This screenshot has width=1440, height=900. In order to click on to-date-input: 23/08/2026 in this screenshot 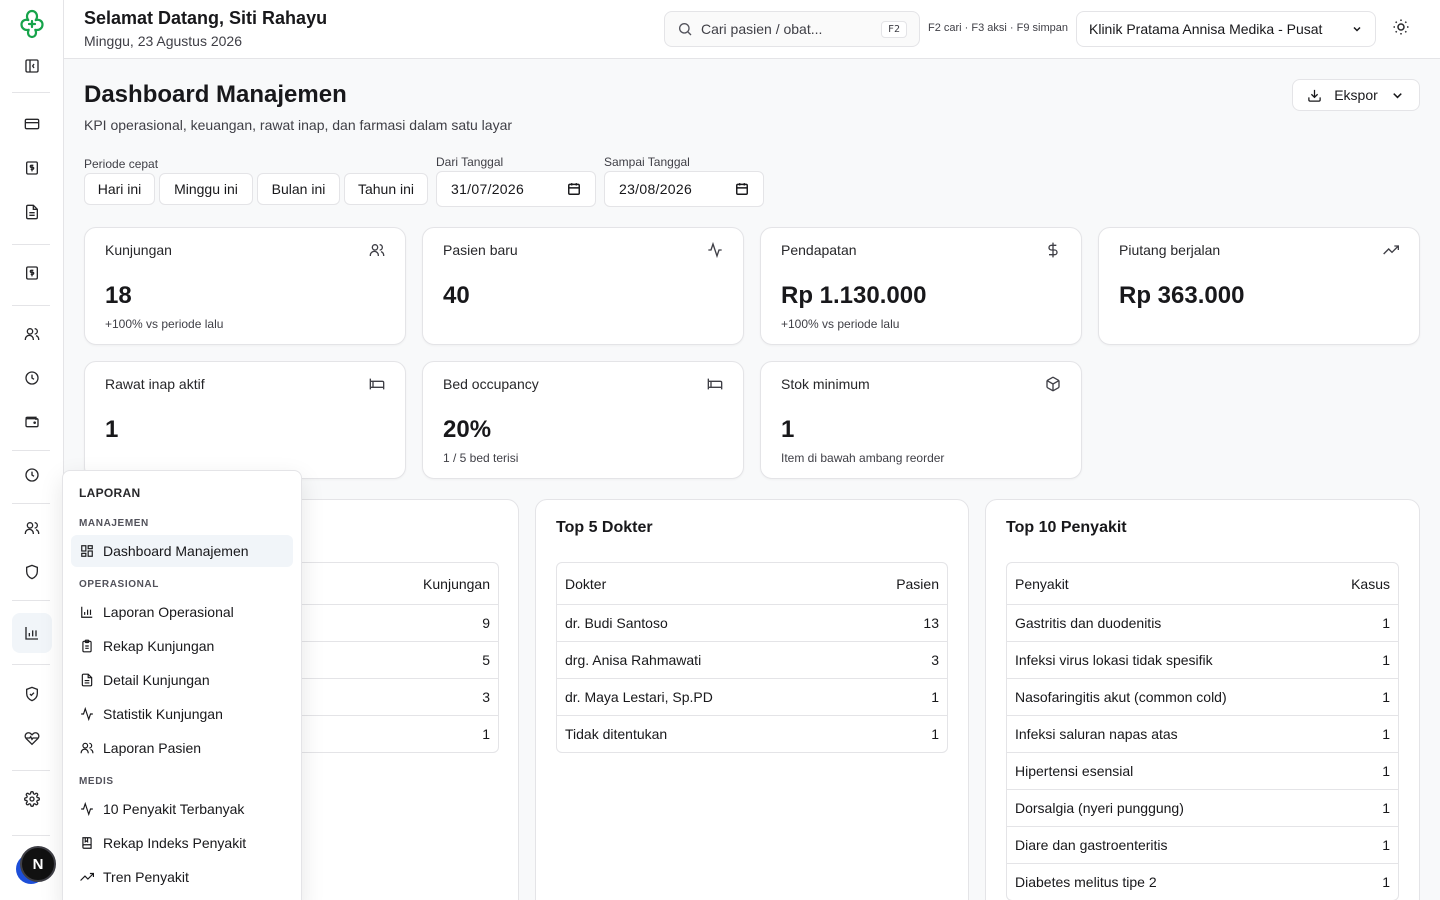, I will do `click(684, 189)`.